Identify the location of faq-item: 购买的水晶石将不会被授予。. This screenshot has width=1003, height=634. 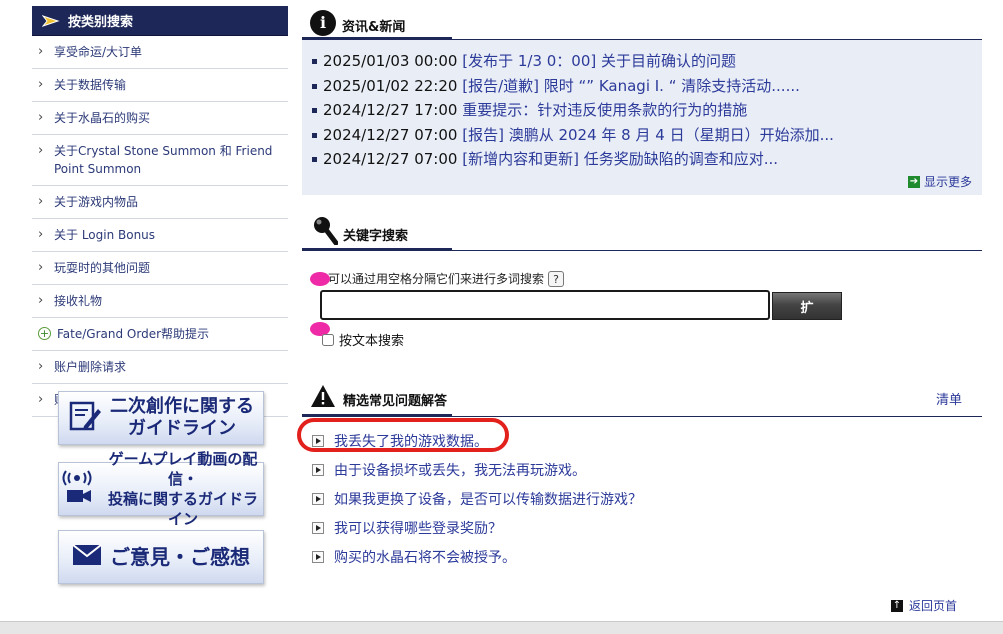
(477, 556).